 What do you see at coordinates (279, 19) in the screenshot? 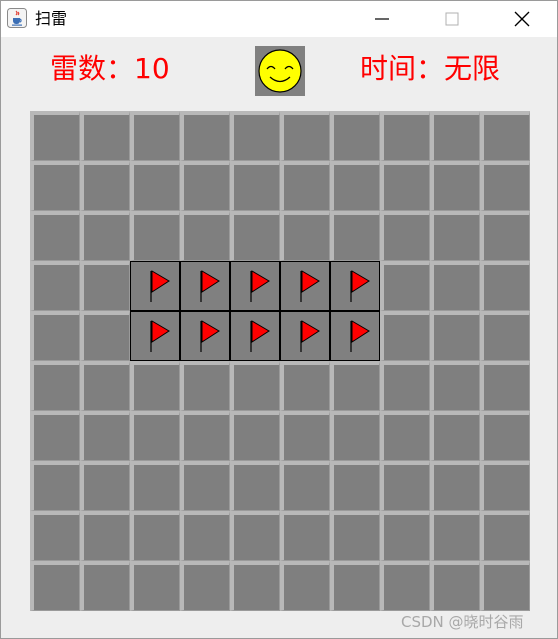
I see `title-bar: 扫雷` at bounding box center [279, 19].